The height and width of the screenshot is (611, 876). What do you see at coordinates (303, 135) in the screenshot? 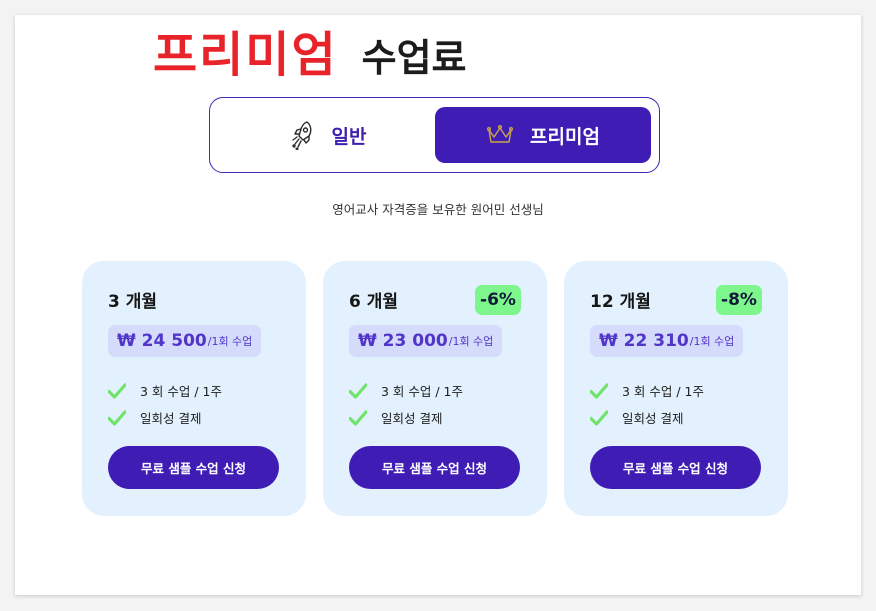
I see `rocket-icon` at bounding box center [303, 135].